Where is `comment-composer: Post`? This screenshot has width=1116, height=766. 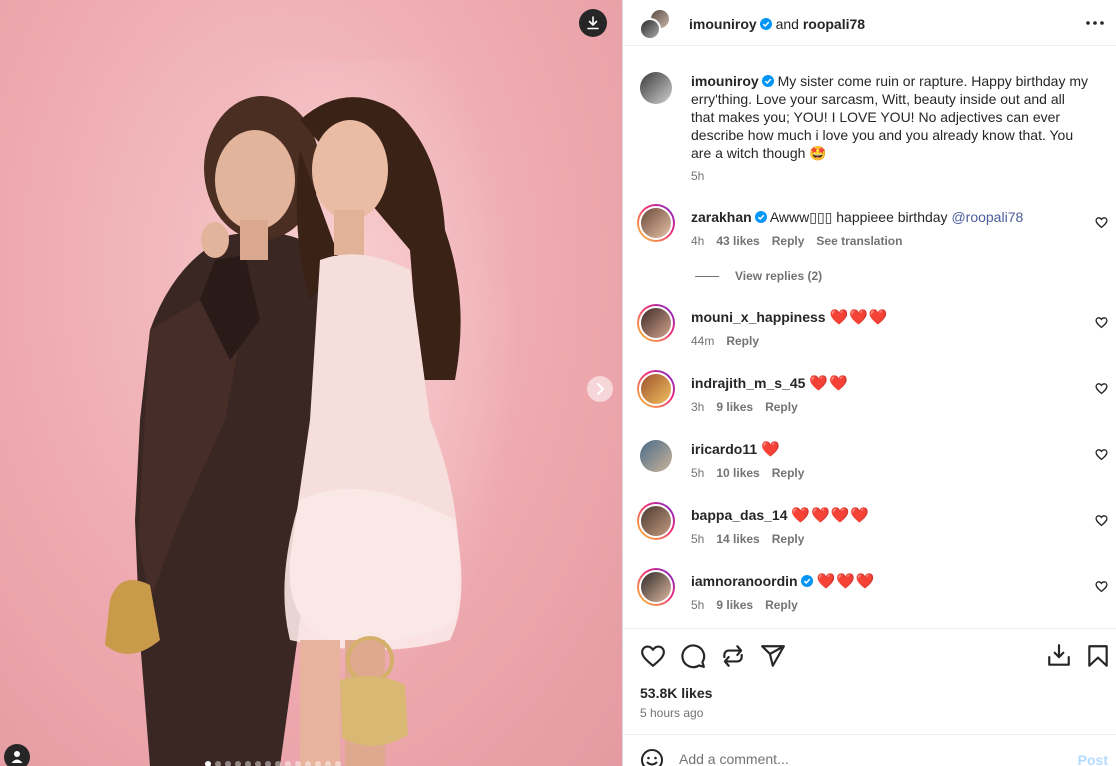 comment-composer: Post is located at coordinates (869, 750).